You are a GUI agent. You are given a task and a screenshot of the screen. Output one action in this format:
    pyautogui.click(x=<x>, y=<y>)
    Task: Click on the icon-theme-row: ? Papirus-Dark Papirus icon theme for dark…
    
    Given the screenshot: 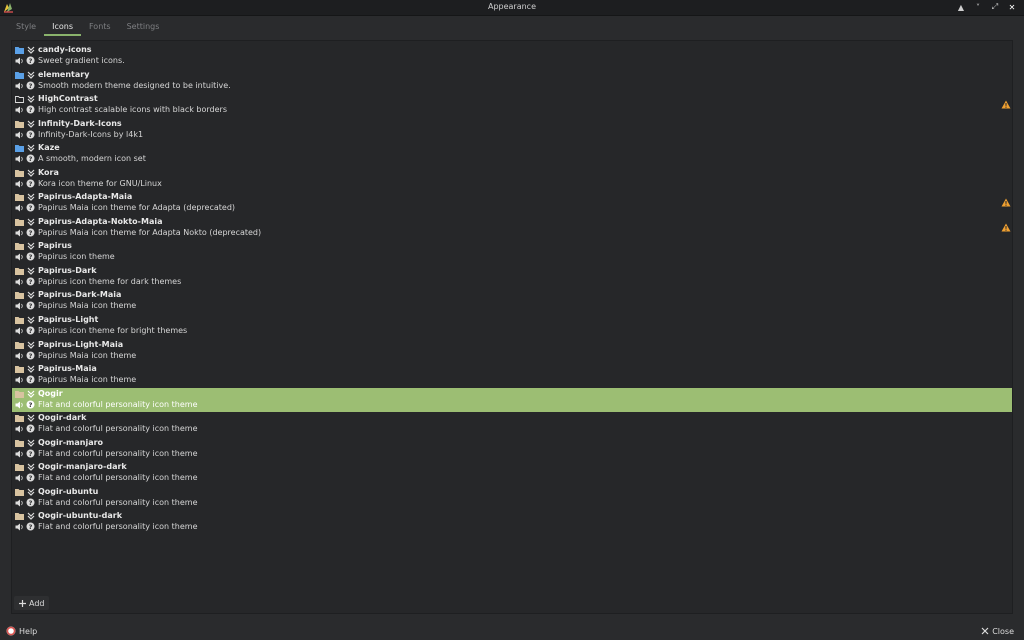 What is the action you would take?
    pyautogui.click(x=512, y=277)
    